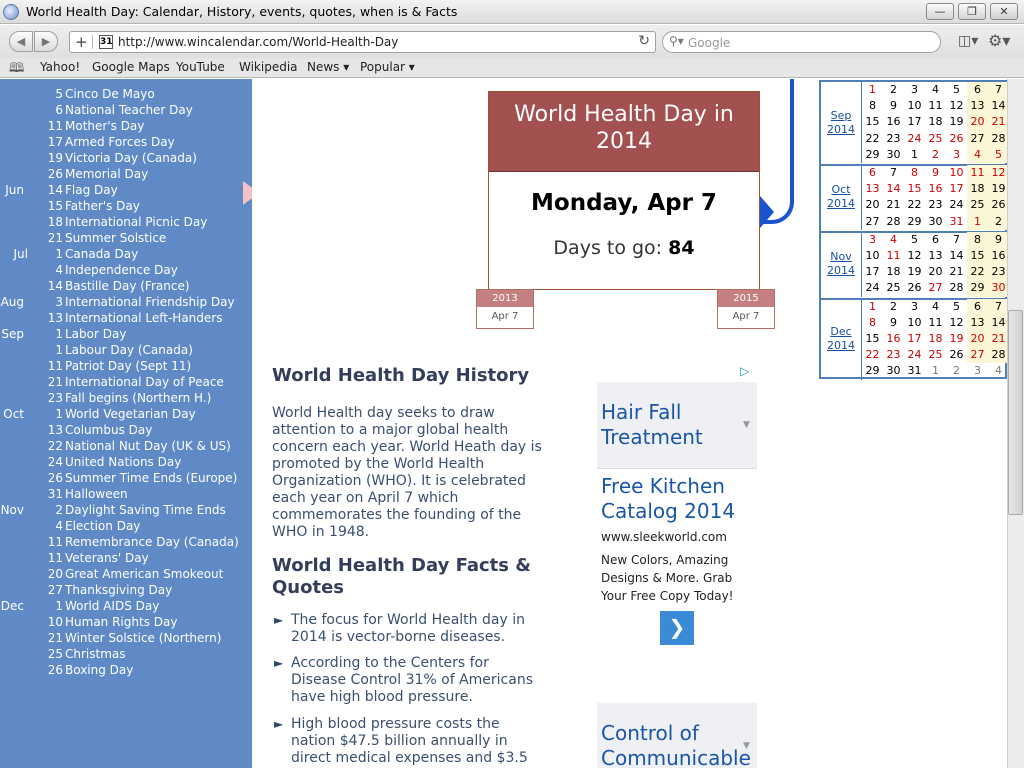 The image size is (1024, 771). Describe the element at coordinates (95, 334) in the screenshot. I see `holiday-name: Labor Day` at that location.